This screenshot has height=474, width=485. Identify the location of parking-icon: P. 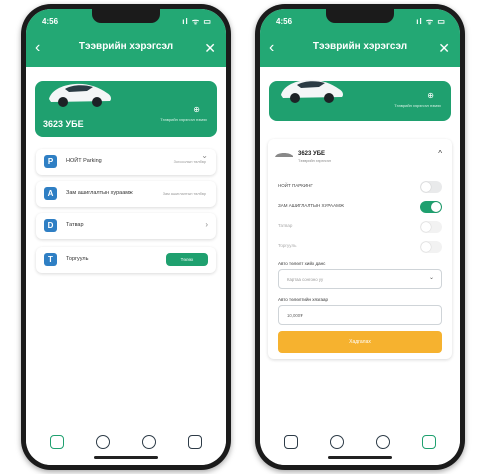
(50, 161).